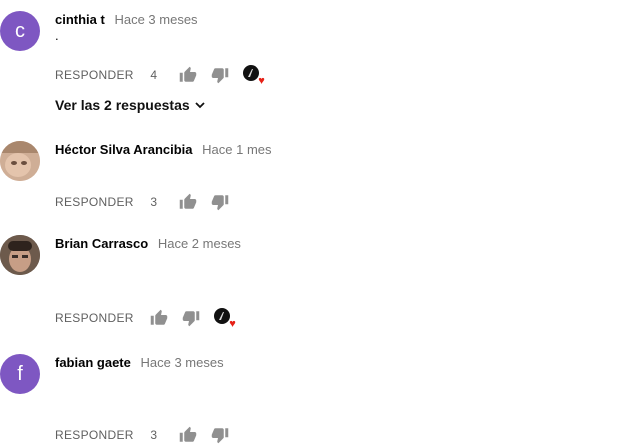  Describe the element at coordinates (124, 149) in the screenshot. I see `comment-author: Héctor Silva Arancibia` at that location.